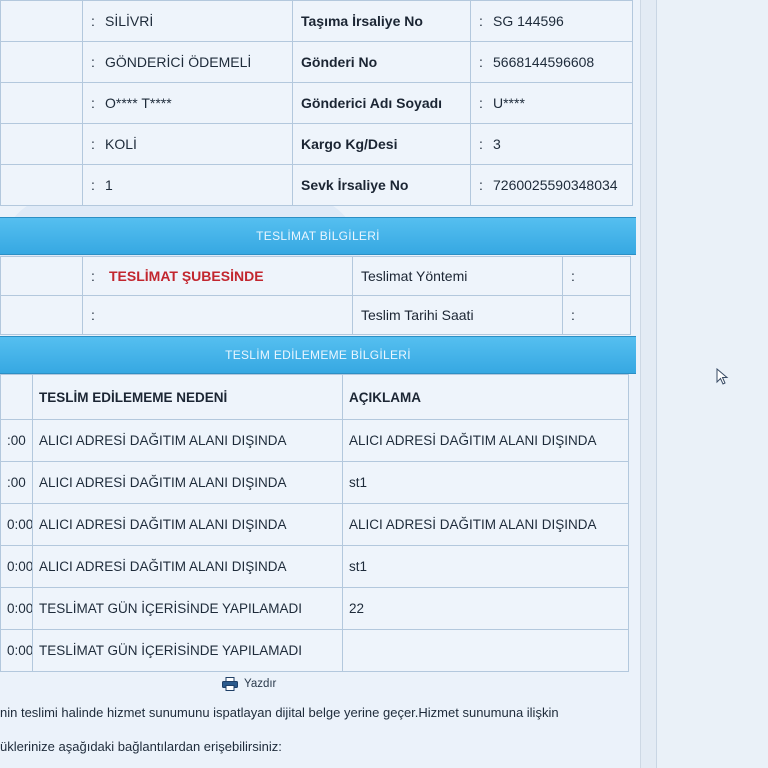  Describe the element at coordinates (551, 144) in the screenshot. I see `right-value-cell: :3` at that location.